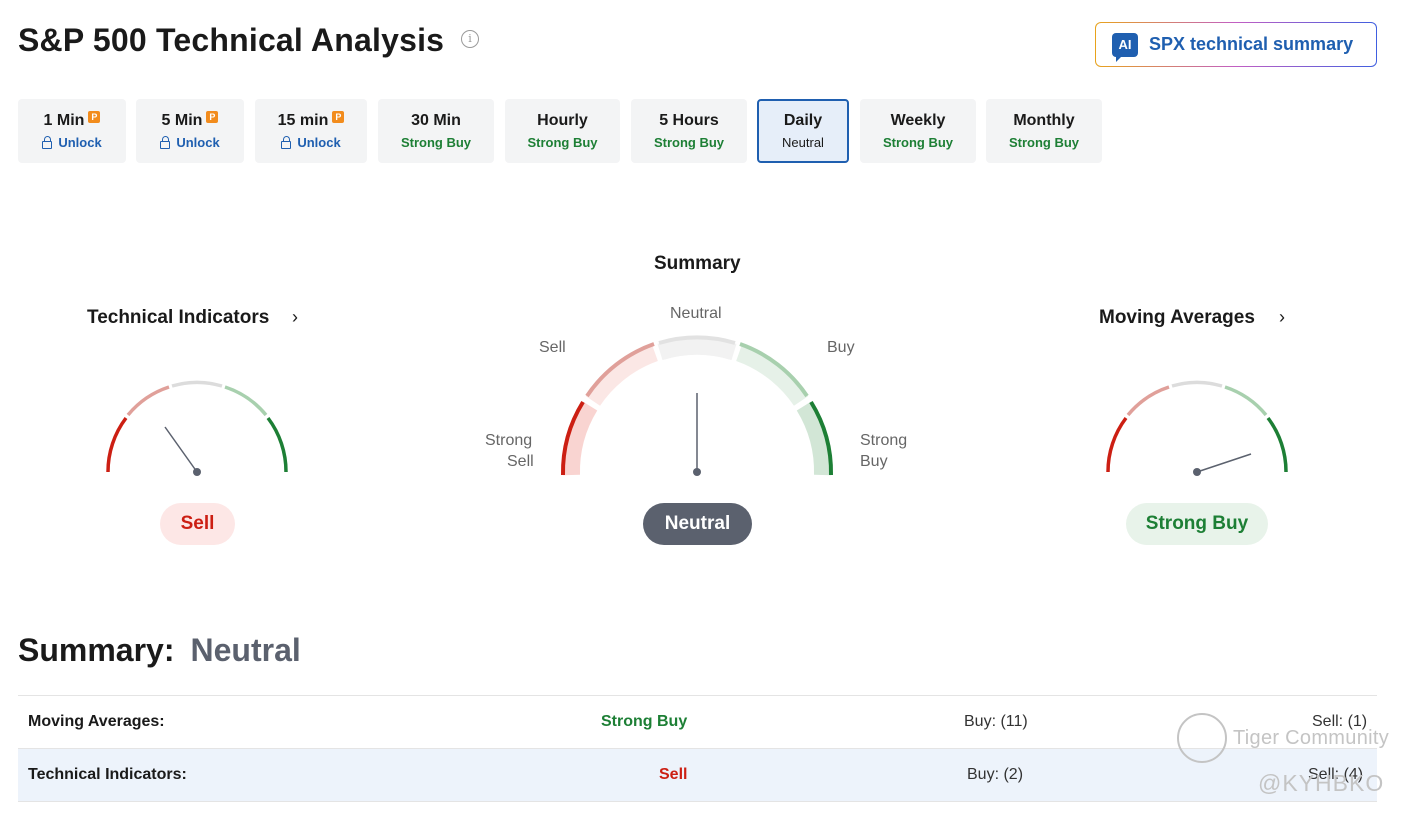 Image resolution: width=1404 pixels, height=816 pixels. What do you see at coordinates (689, 120) in the screenshot?
I see `tab-name: 5 Hours` at bounding box center [689, 120].